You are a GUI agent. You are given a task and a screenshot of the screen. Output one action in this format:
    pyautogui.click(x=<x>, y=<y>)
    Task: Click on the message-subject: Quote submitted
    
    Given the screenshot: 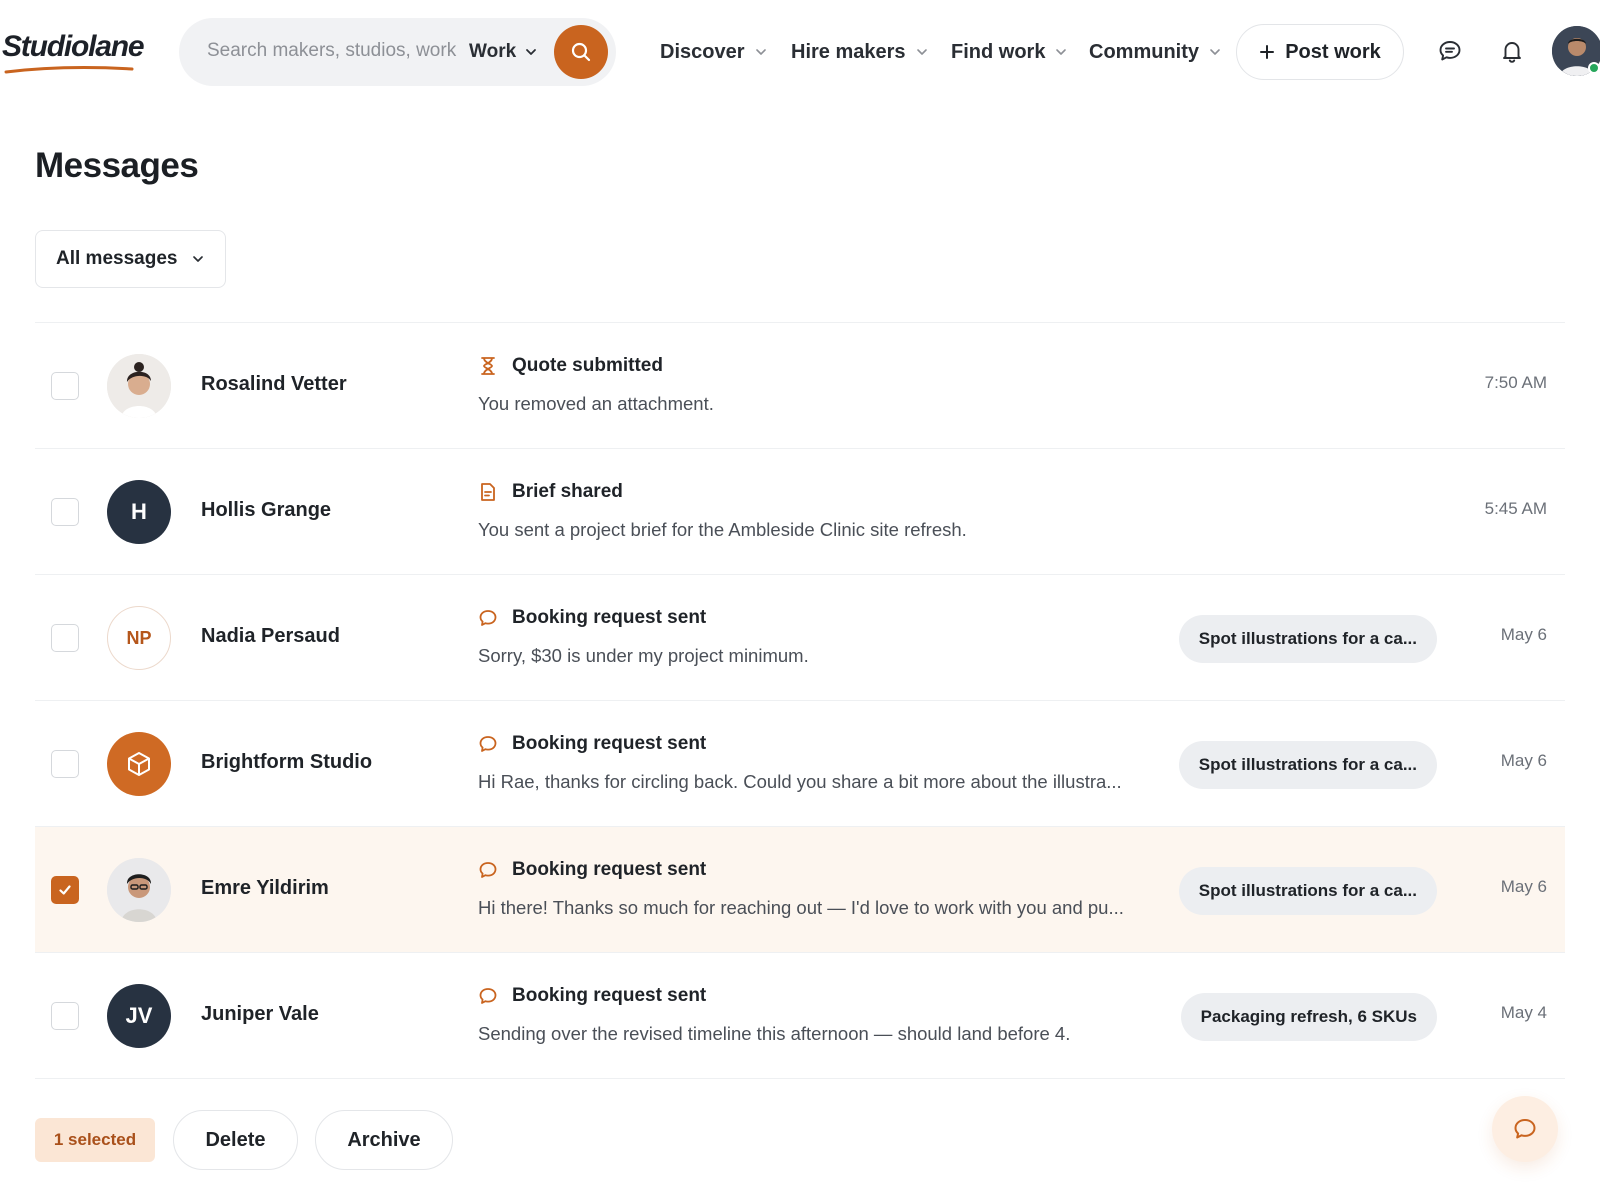 What is the action you would take?
    pyautogui.click(x=570, y=366)
    